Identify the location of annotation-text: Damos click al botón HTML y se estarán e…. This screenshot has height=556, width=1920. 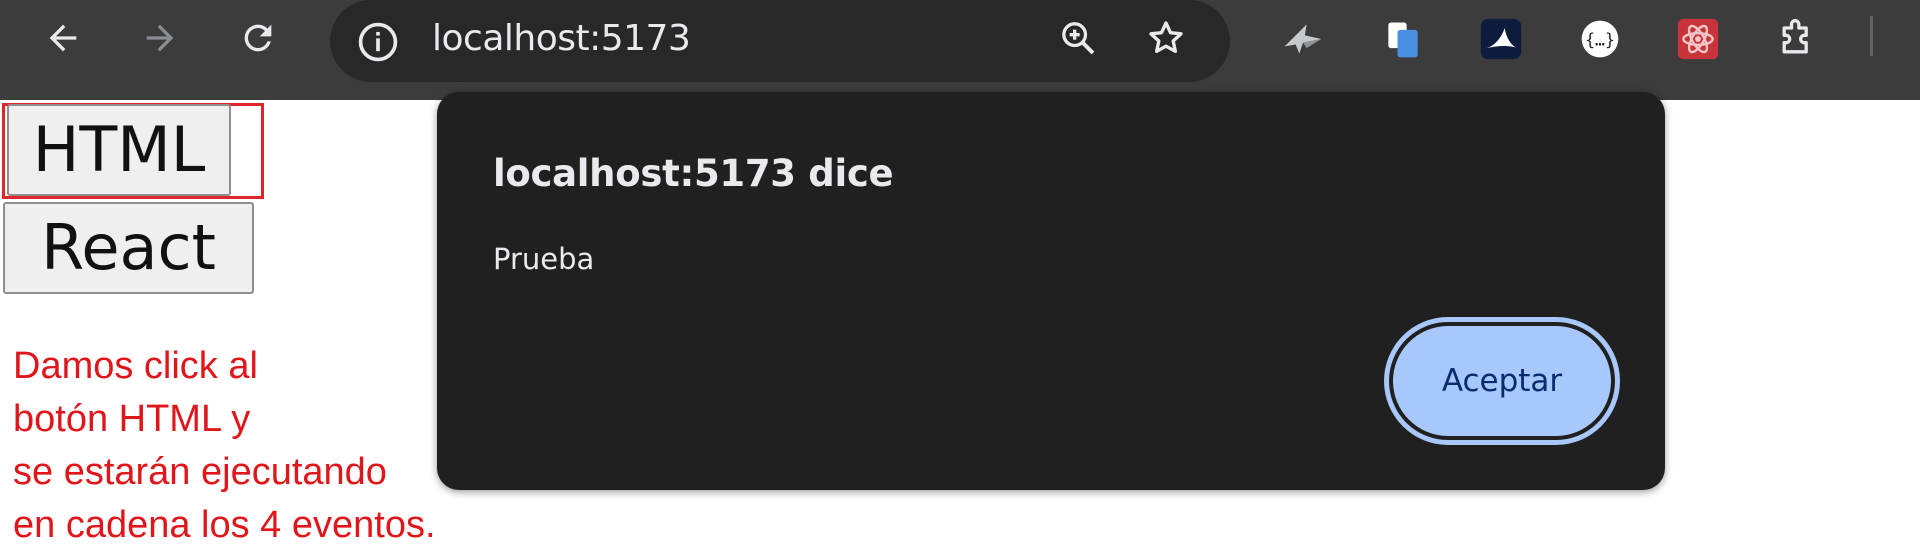
(224, 445).